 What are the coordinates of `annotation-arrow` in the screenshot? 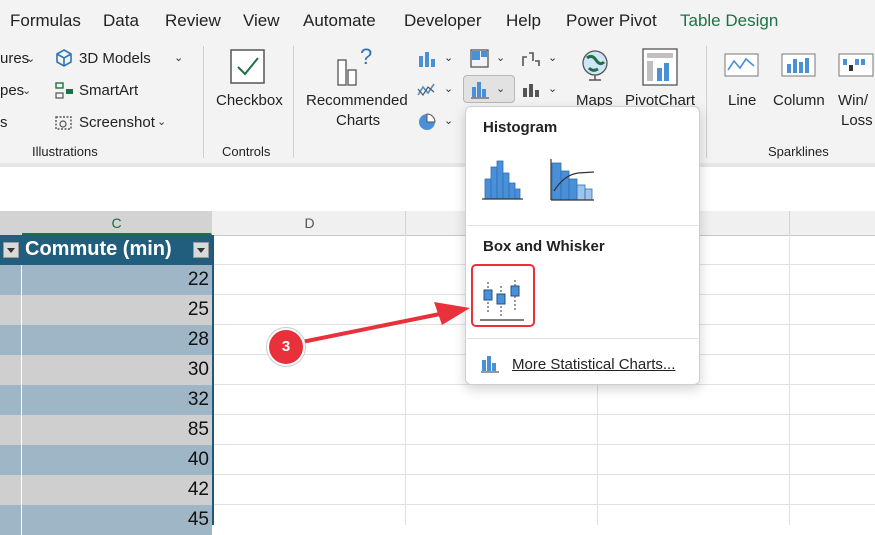 It's located at (385, 323).